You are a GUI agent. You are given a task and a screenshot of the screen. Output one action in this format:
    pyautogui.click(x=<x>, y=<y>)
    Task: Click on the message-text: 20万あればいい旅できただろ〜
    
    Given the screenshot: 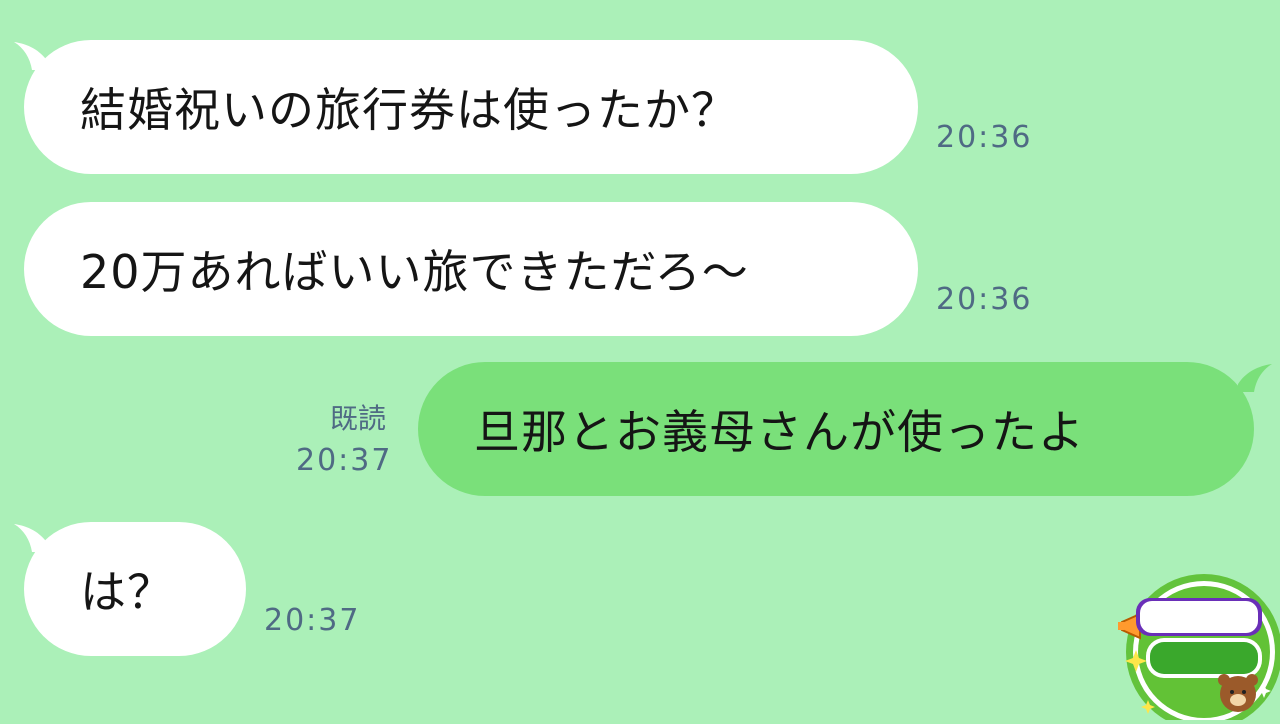 What is the action you would take?
    pyautogui.click(x=414, y=272)
    